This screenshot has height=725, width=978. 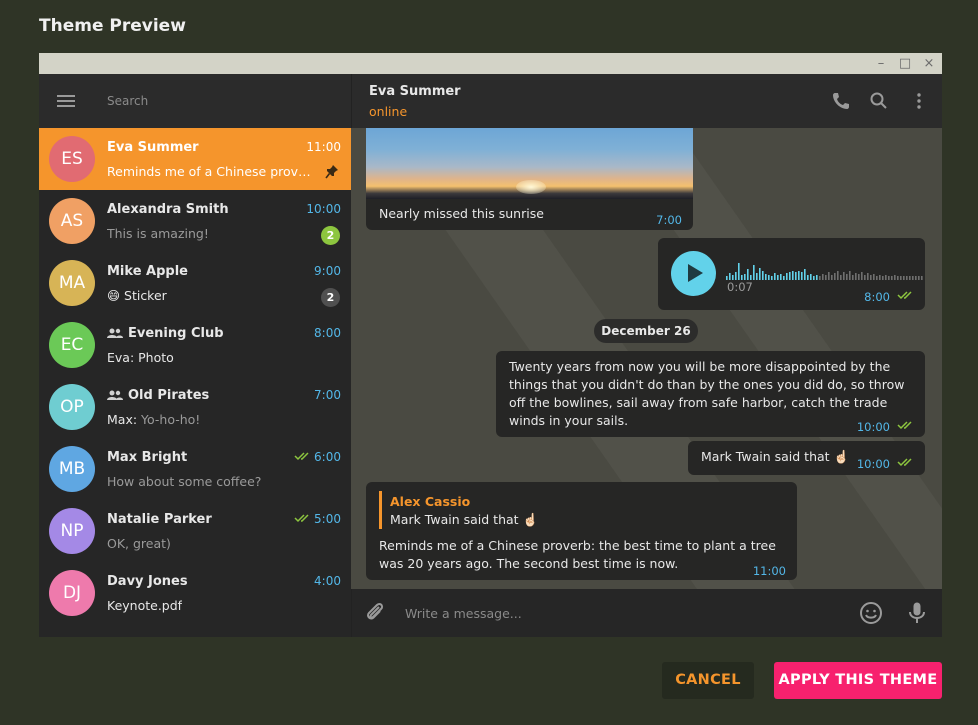 I want to click on sidebar-header: Search, so click(x=195, y=101).